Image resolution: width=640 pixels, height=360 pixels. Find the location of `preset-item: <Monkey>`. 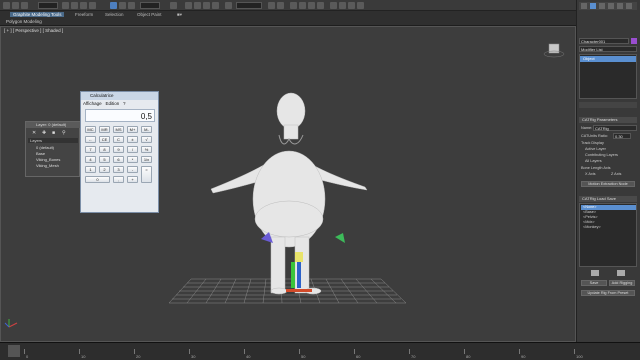

preset-item: <Monkey> is located at coordinates (592, 227).